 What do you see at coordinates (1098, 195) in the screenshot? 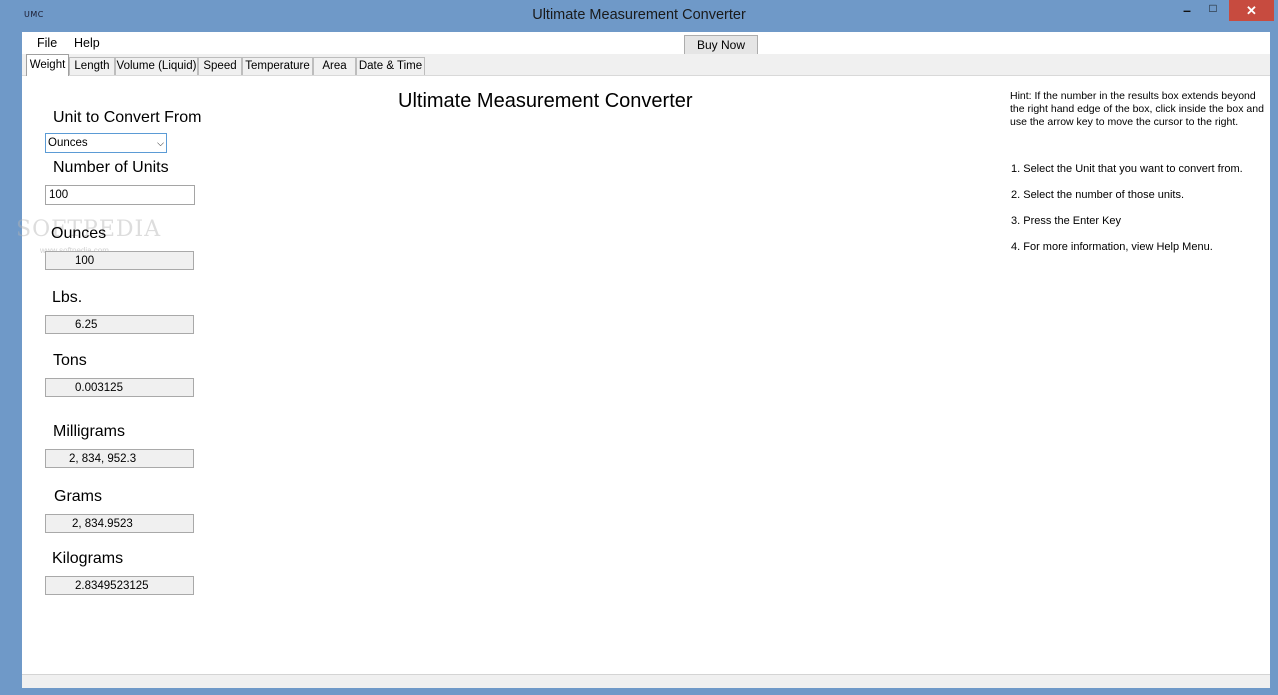
I see `instruction-step-2: 2. Select the number of those units.` at bounding box center [1098, 195].